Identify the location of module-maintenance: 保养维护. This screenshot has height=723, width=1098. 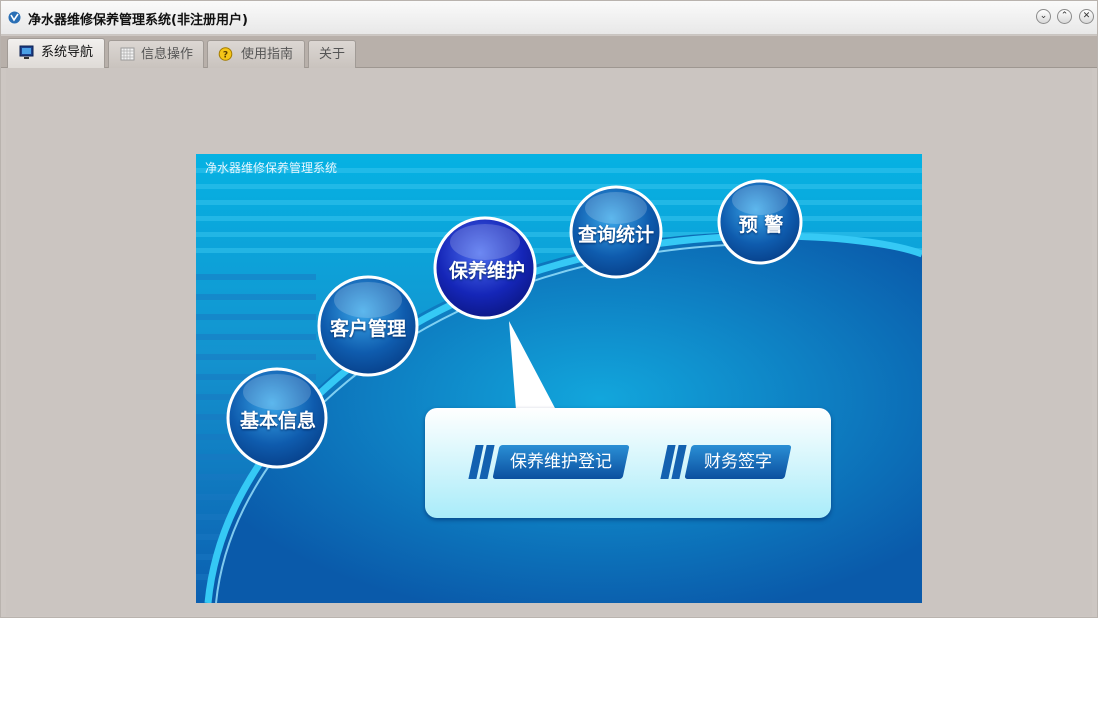
(487, 269).